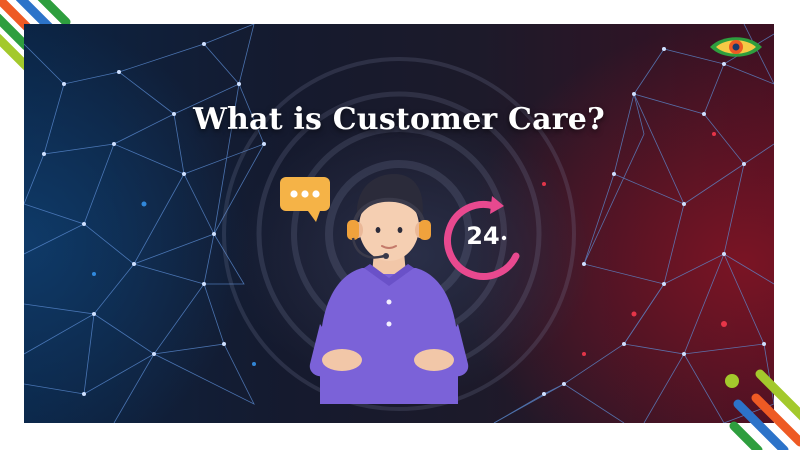 Image resolution: width=800 pixels, height=450 pixels. I want to click on corner-stripes-bottom-right, so click(762, 409).